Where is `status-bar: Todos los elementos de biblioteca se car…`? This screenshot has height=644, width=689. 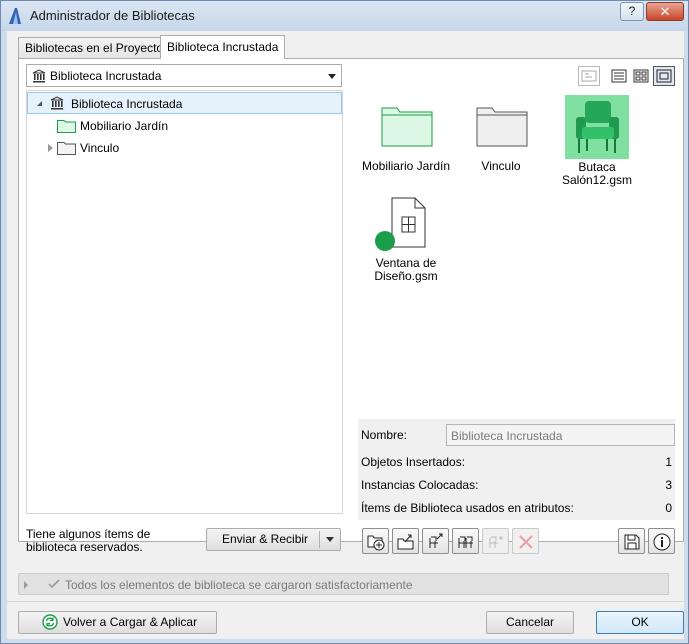
status-bar: Todos los elementos de biblioteca se car… is located at coordinates (343, 584).